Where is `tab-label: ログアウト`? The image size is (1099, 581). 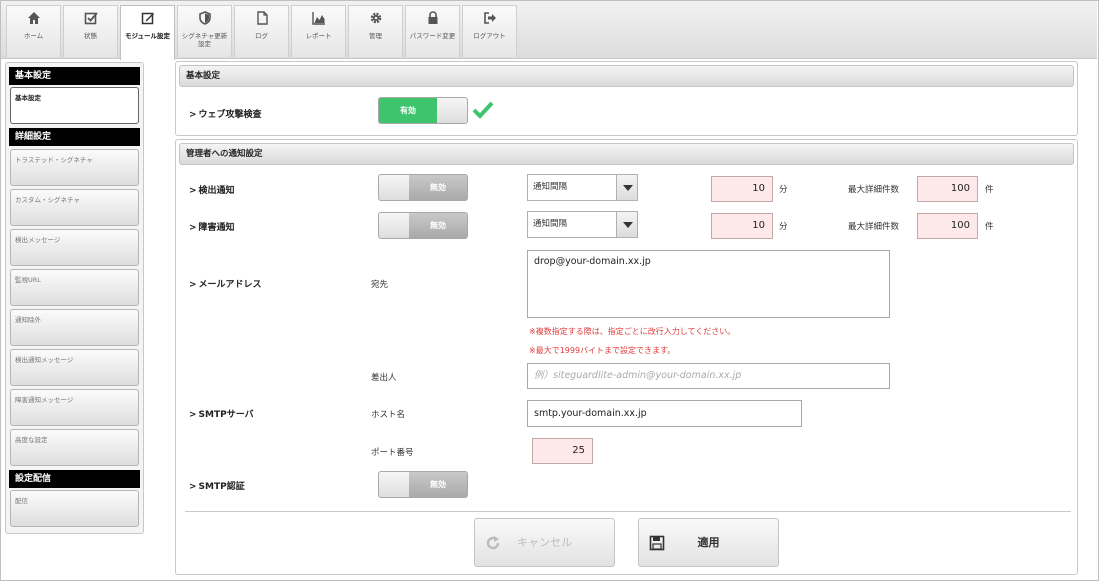
tab-label: ログアウト is located at coordinates (489, 36).